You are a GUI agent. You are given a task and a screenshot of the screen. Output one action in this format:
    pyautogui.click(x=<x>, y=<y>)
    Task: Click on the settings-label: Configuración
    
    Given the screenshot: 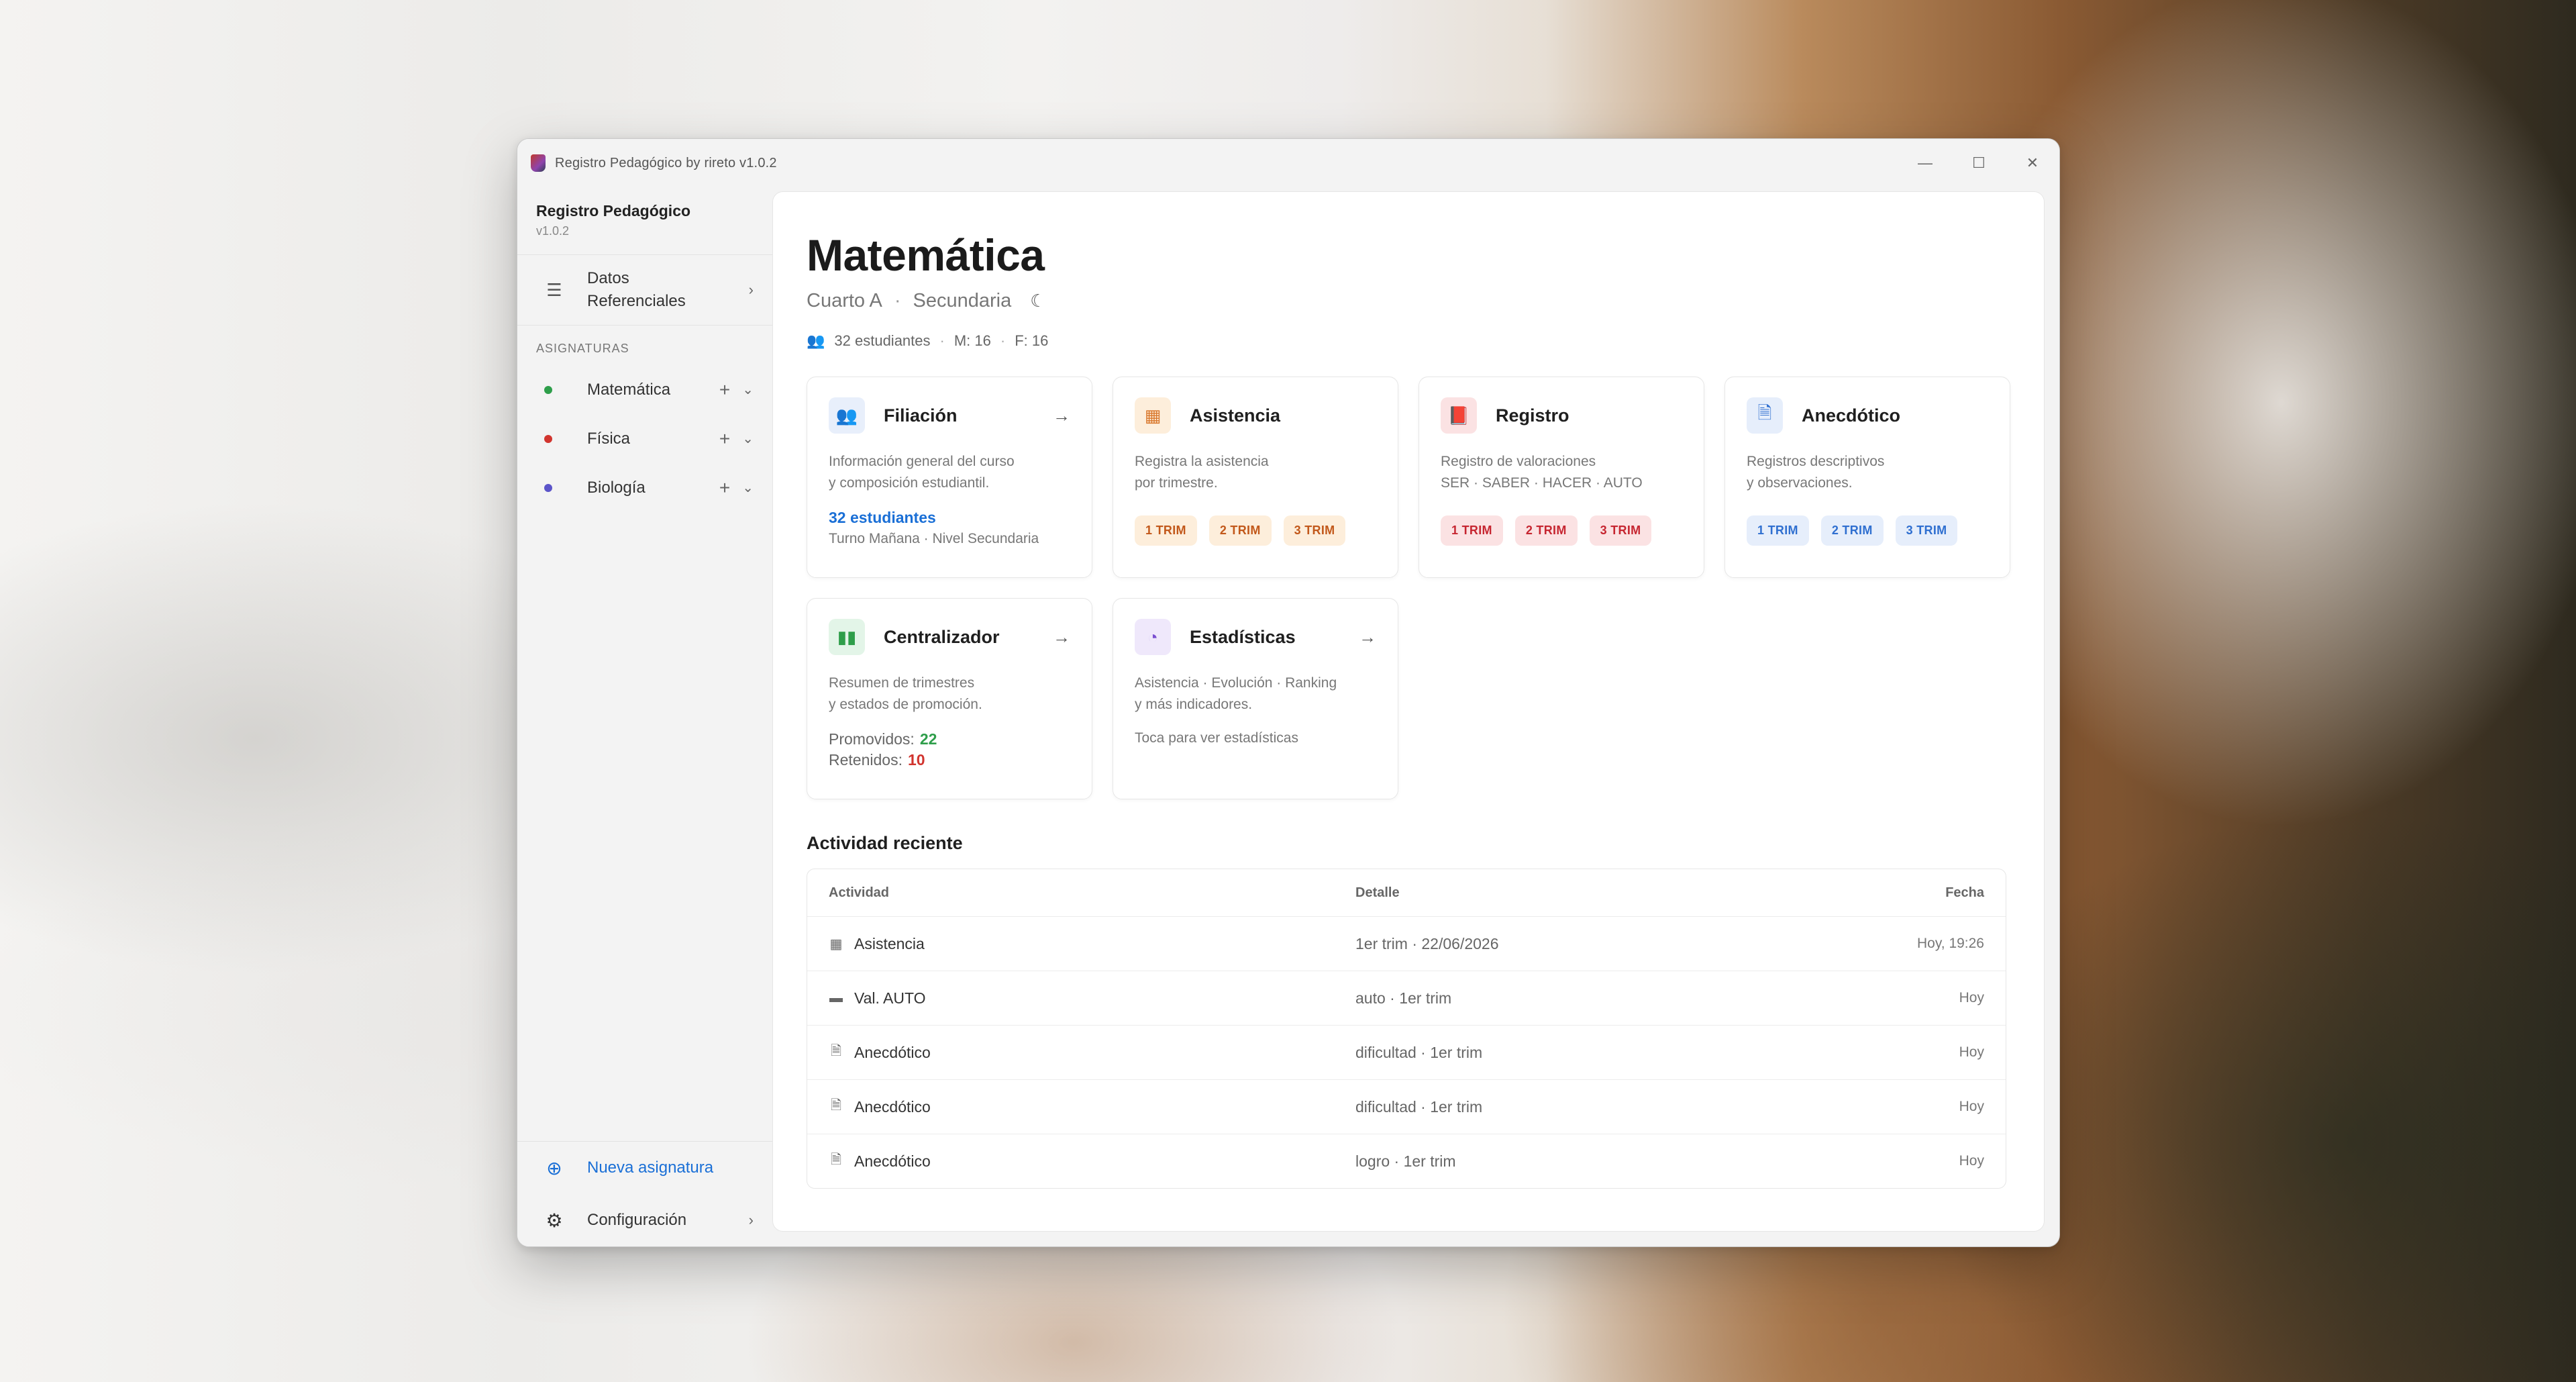 What is the action you would take?
    pyautogui.click(x=637, y=1220)
    